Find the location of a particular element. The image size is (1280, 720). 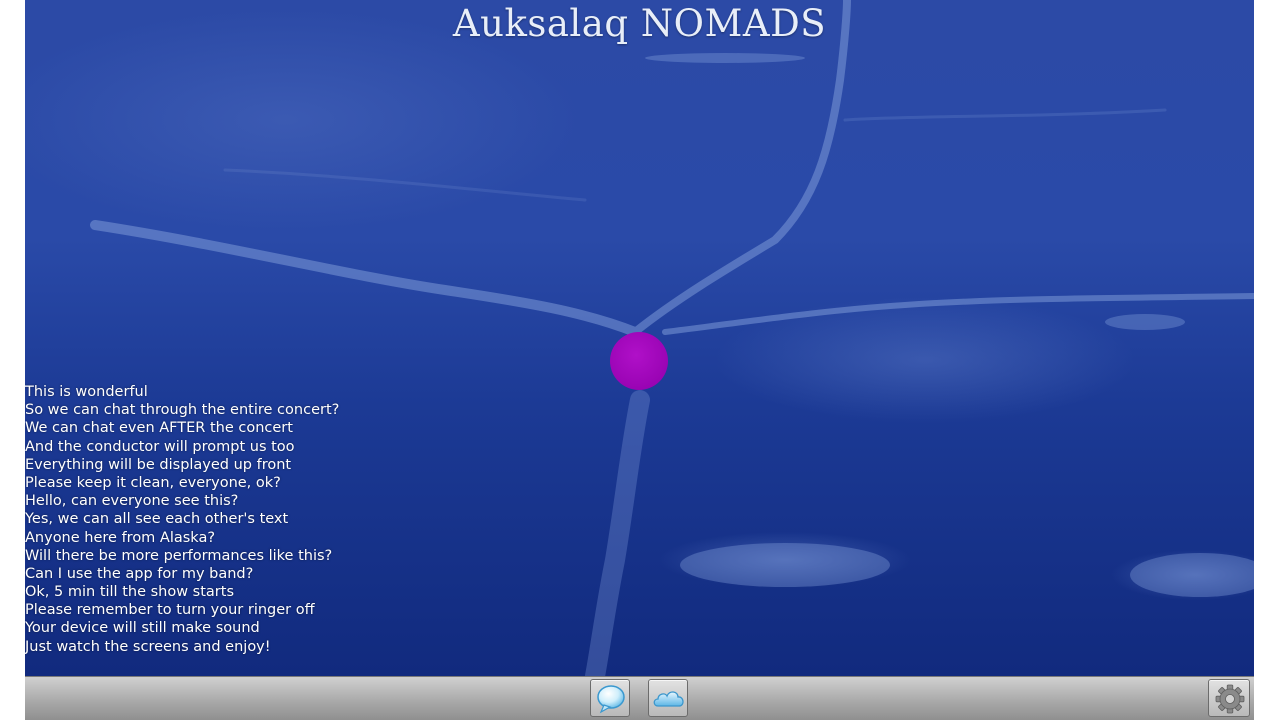

gear-icon is located at coordinates (1230, 699).